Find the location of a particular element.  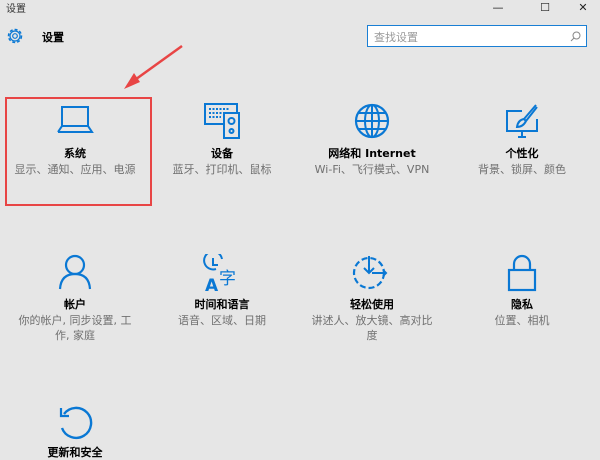

tile-title: 隐私 is located at coordinates (522, 304).